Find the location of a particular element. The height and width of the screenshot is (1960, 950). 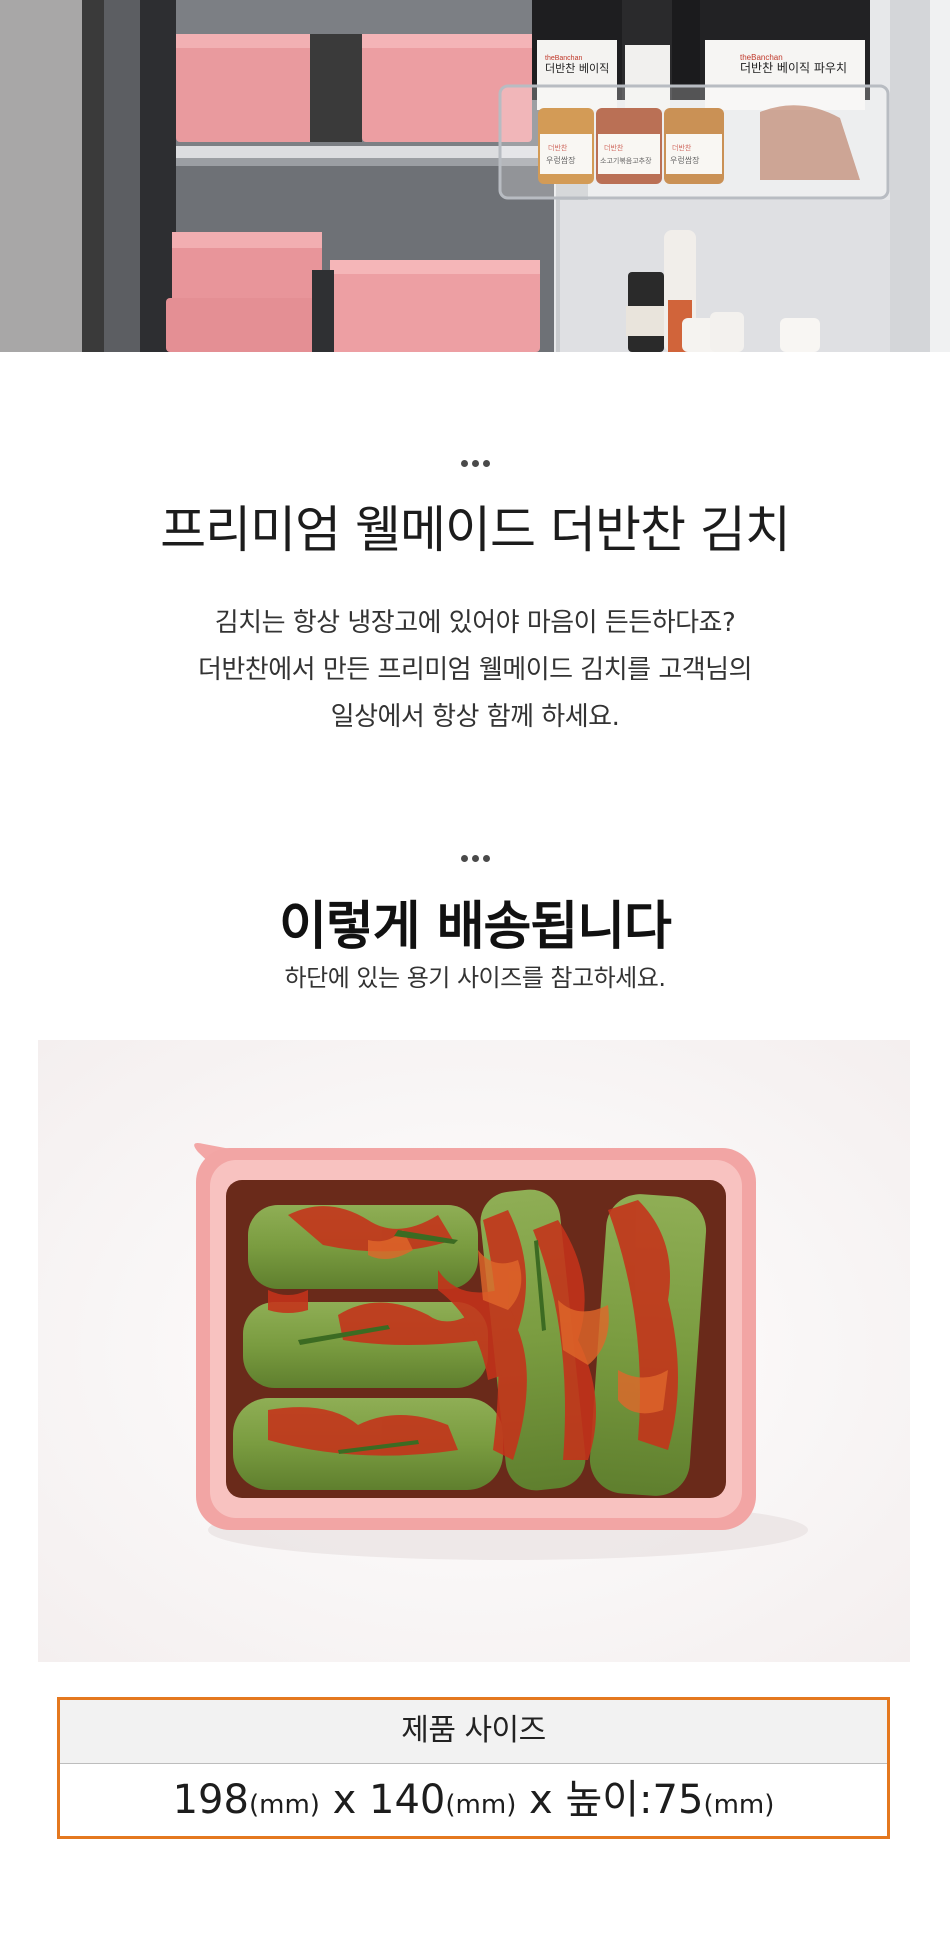

intro-line: 김치는 항상 냉장고에 있어야 마음이 든든하다죠? is located at coordinates (475, 623).